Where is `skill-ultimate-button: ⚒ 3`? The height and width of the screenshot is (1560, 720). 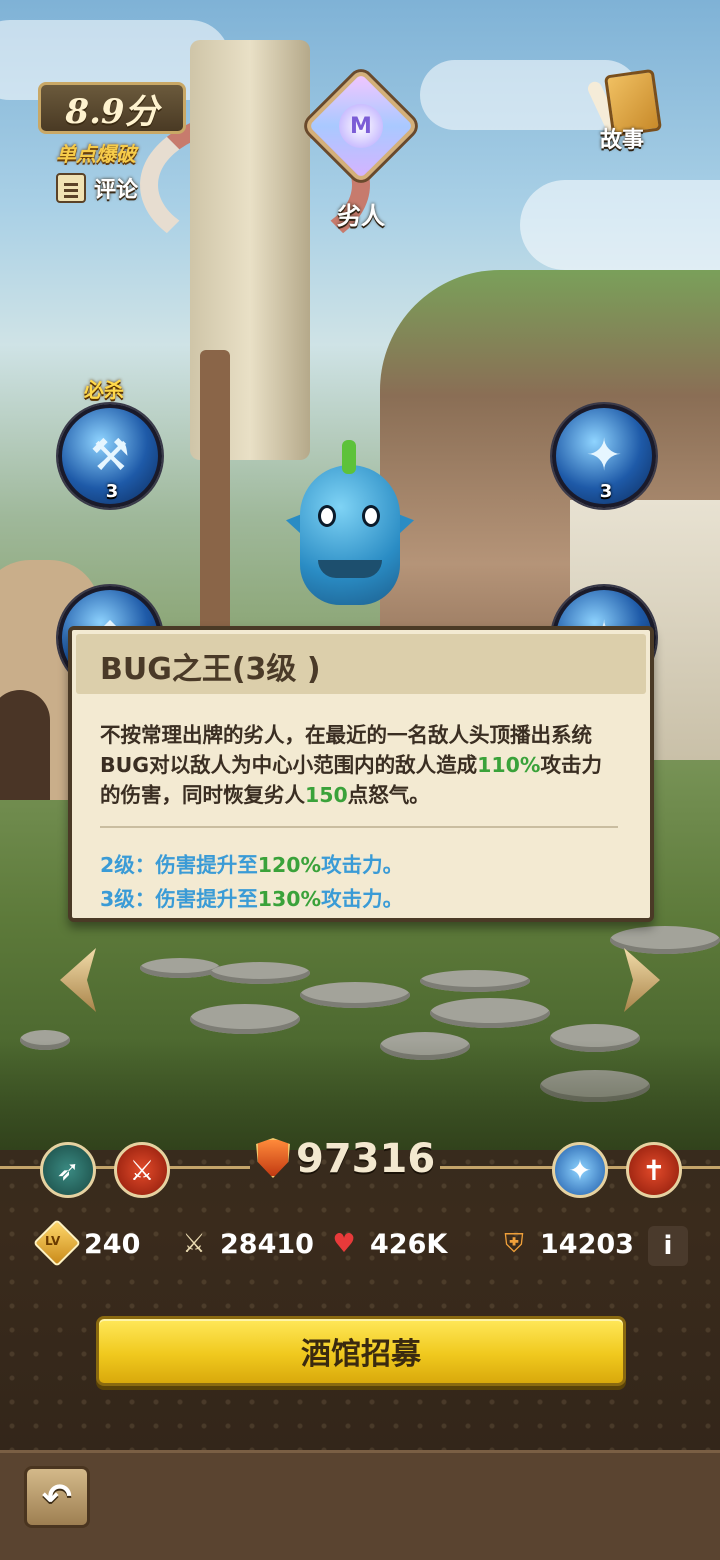
skill-ultimate-button: ⚒ 3 is located at coordinates (110, 456).